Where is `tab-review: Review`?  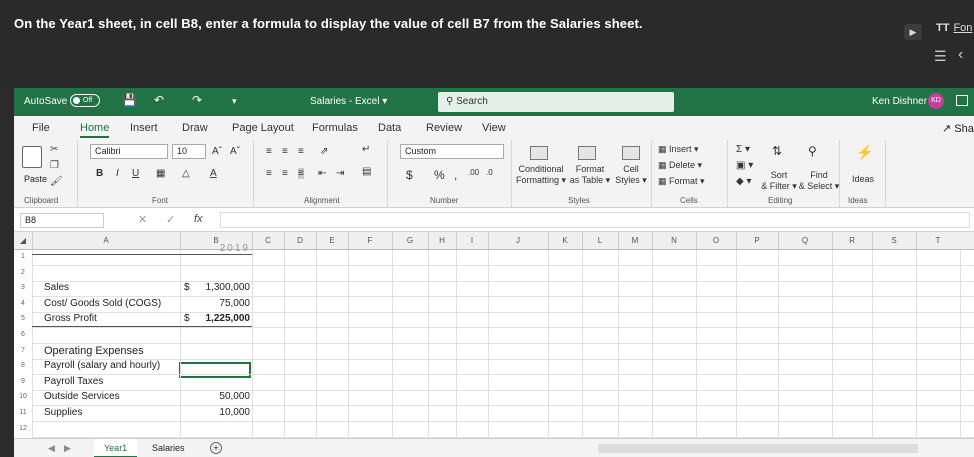 tab-review: Review is located at coordinates (444, 128).